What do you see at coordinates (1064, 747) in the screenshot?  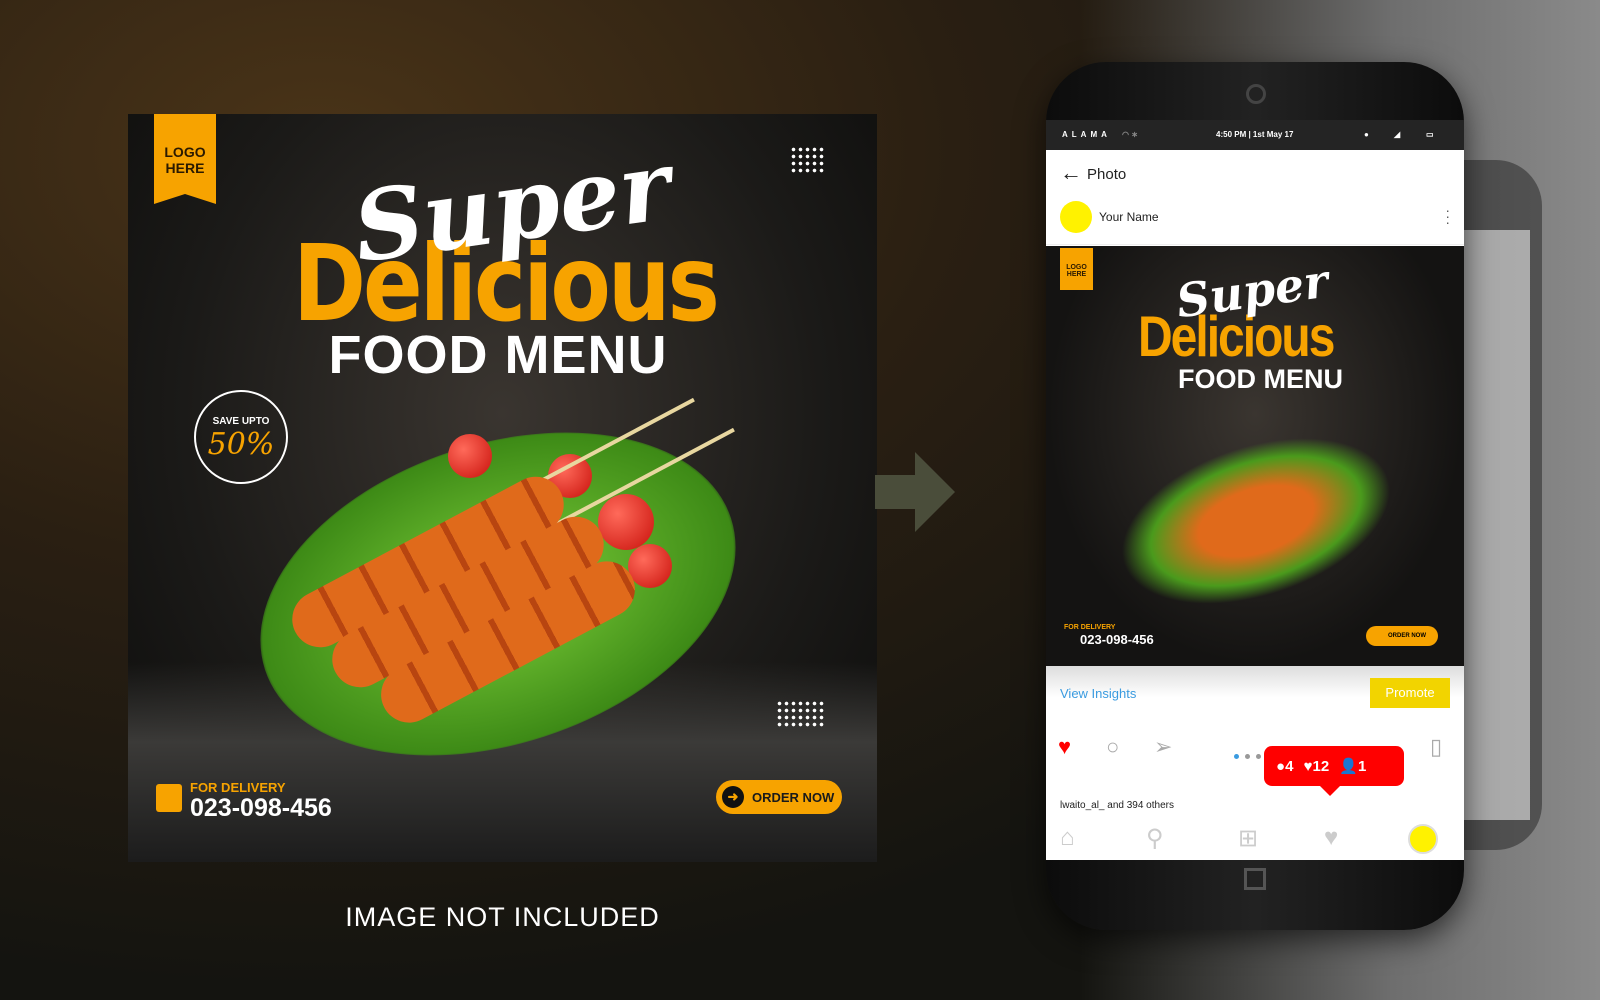 I see `heart-icon: ♥` at bounding box center [1064, 747].